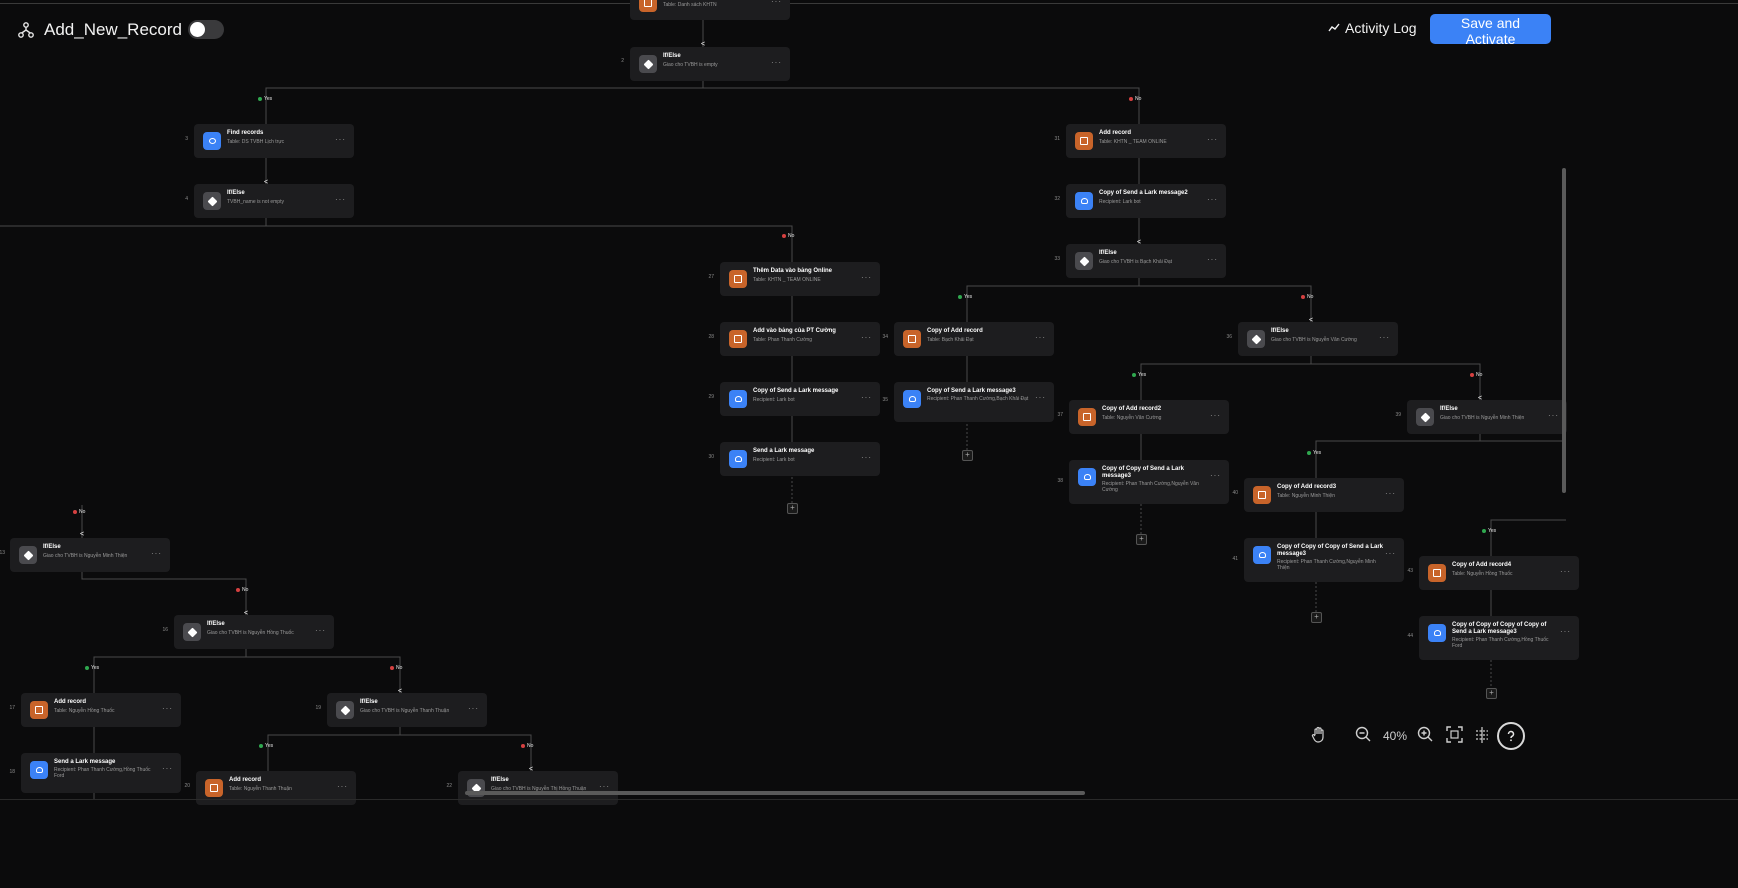 This screenshot has height=888, width=1738. Describe the element at coordinates (1319, 736) in the screenshot. I see `hand-pan-icon` at that location.